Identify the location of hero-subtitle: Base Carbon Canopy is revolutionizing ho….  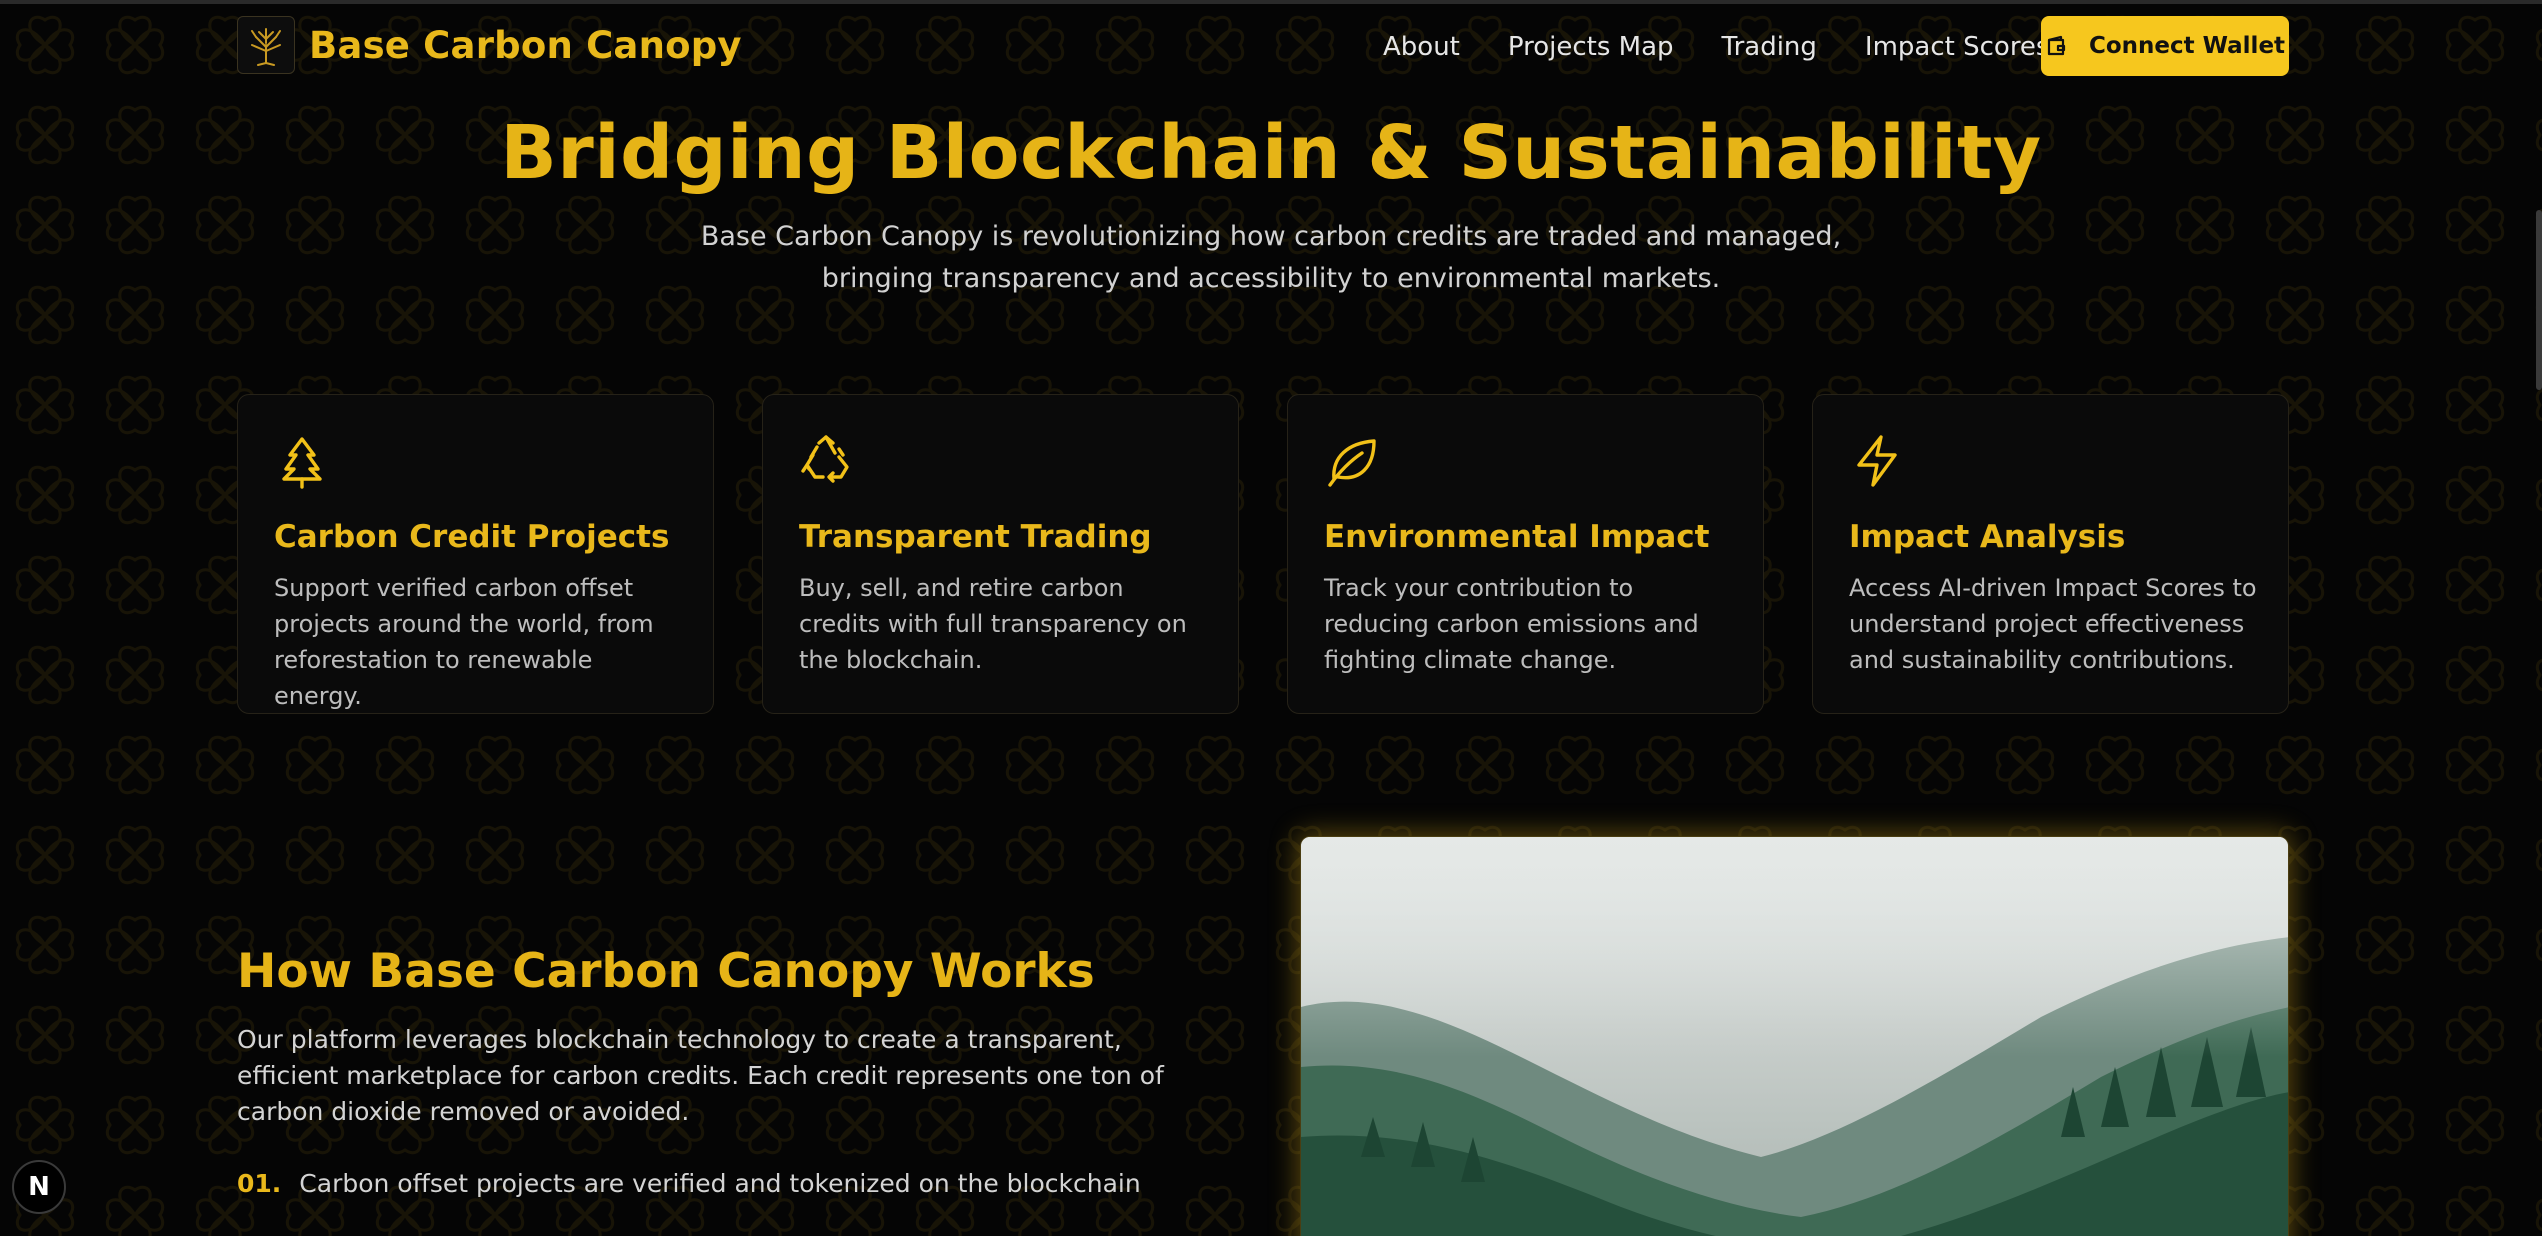
(1271, 258).